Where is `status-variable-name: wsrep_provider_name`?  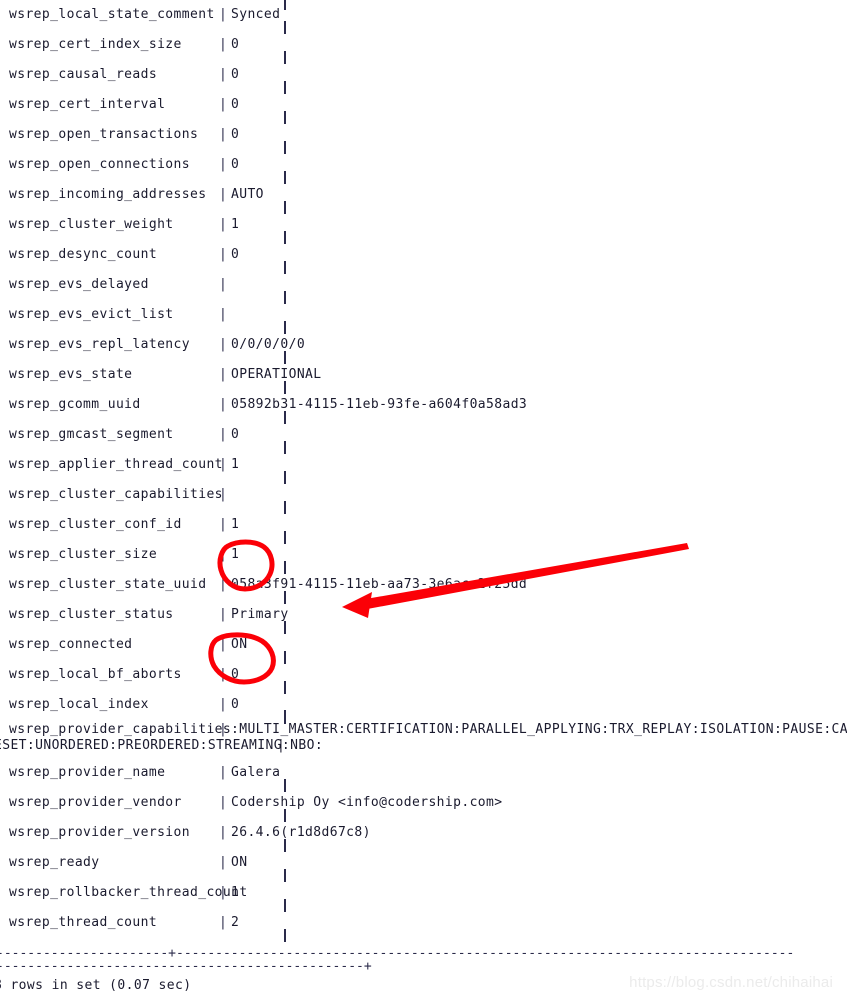 status-variable-name: wsrep_provider_name is located at coordinates (87, 772).